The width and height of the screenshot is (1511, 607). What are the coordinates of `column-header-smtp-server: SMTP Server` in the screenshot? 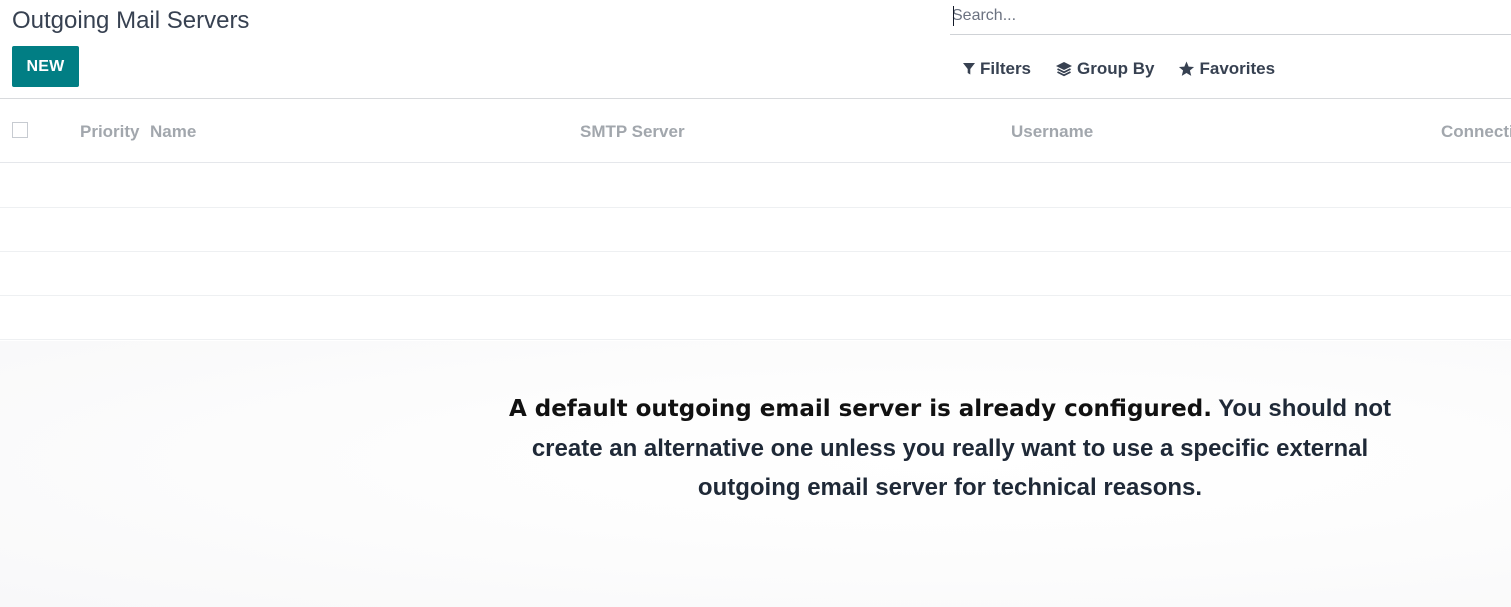 It's located at (632, 132).